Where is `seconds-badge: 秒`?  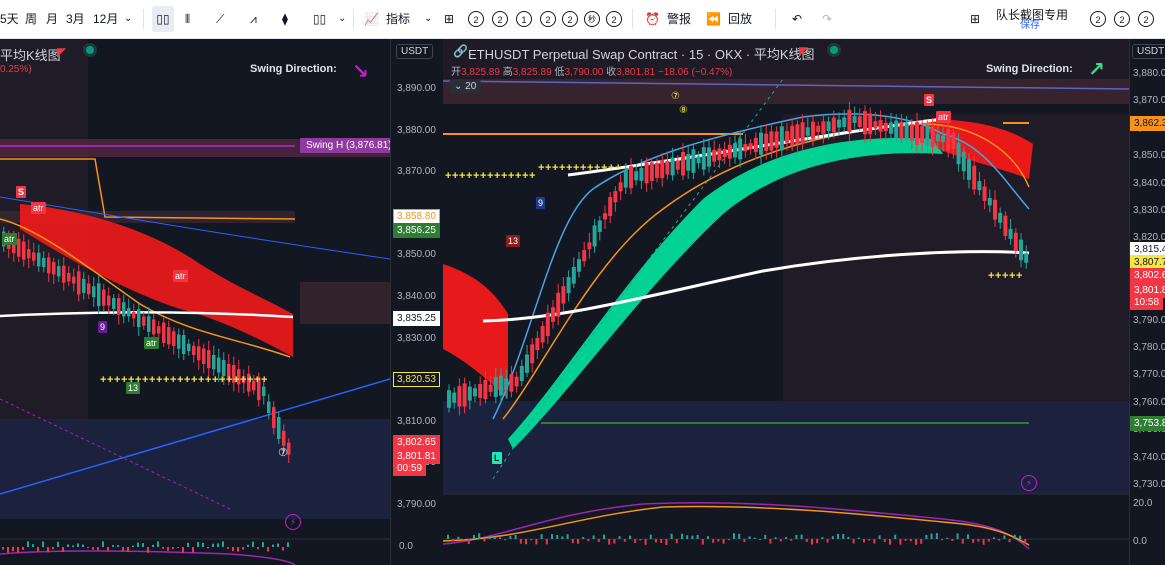
seconds-badge: 秒 is located at coordinates (592, 19).